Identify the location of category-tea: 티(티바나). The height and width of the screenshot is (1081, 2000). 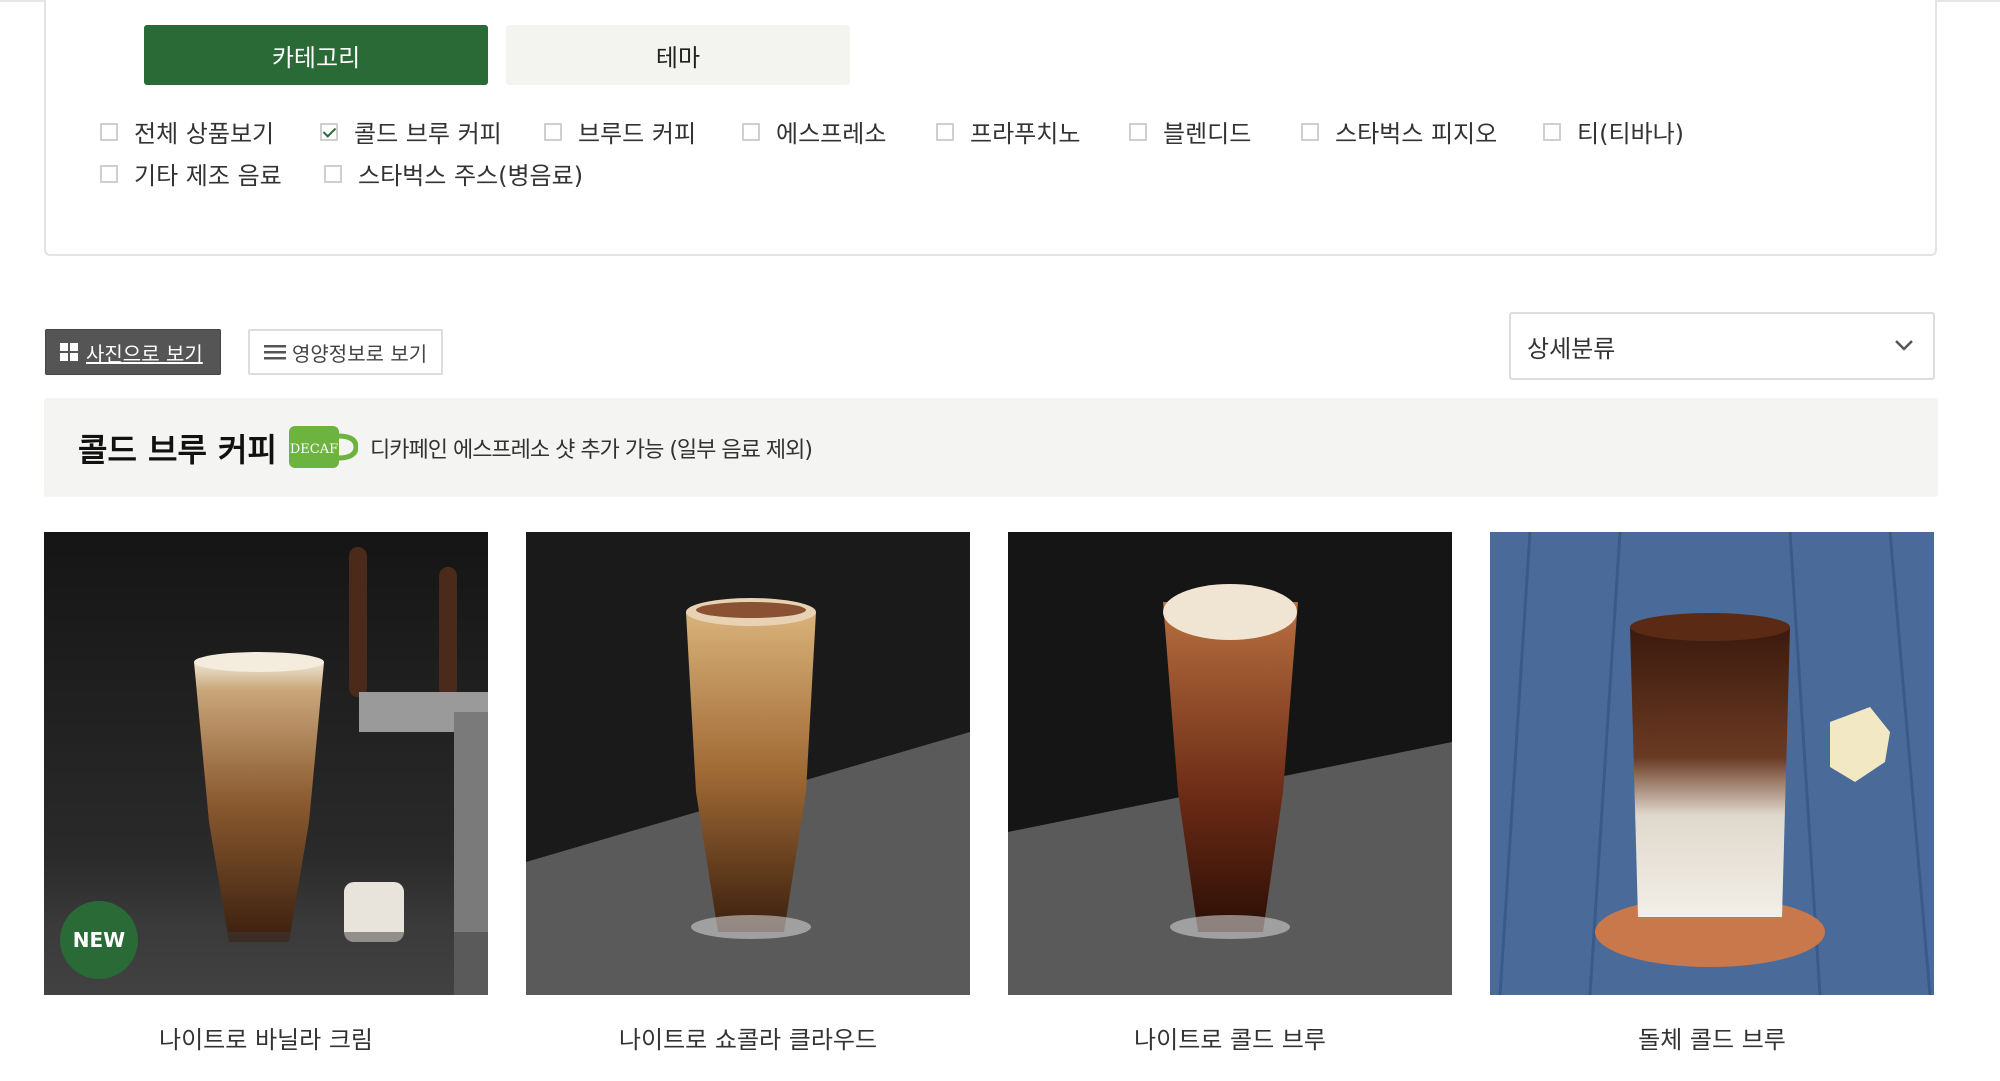
(1613, 131).